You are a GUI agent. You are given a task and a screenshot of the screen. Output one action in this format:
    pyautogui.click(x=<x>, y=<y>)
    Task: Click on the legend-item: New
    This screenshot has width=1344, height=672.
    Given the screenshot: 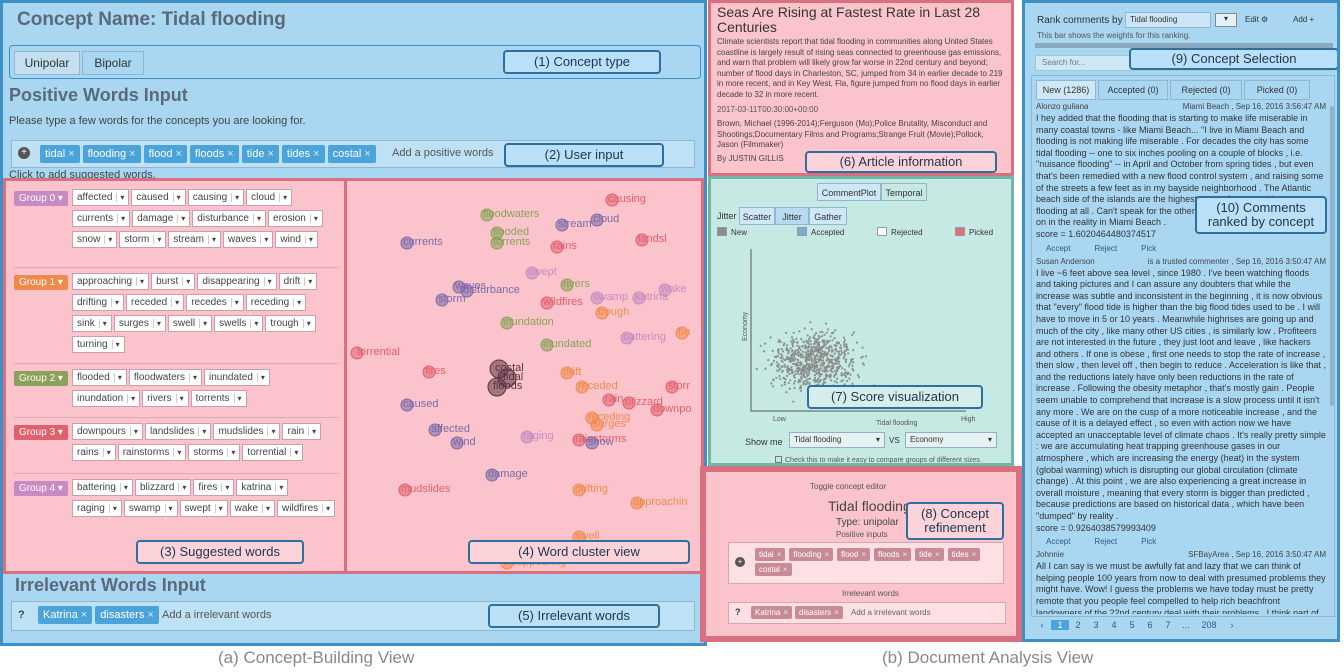 What is the action you would take?
    pyautogui.click(x=732, y=232)
    